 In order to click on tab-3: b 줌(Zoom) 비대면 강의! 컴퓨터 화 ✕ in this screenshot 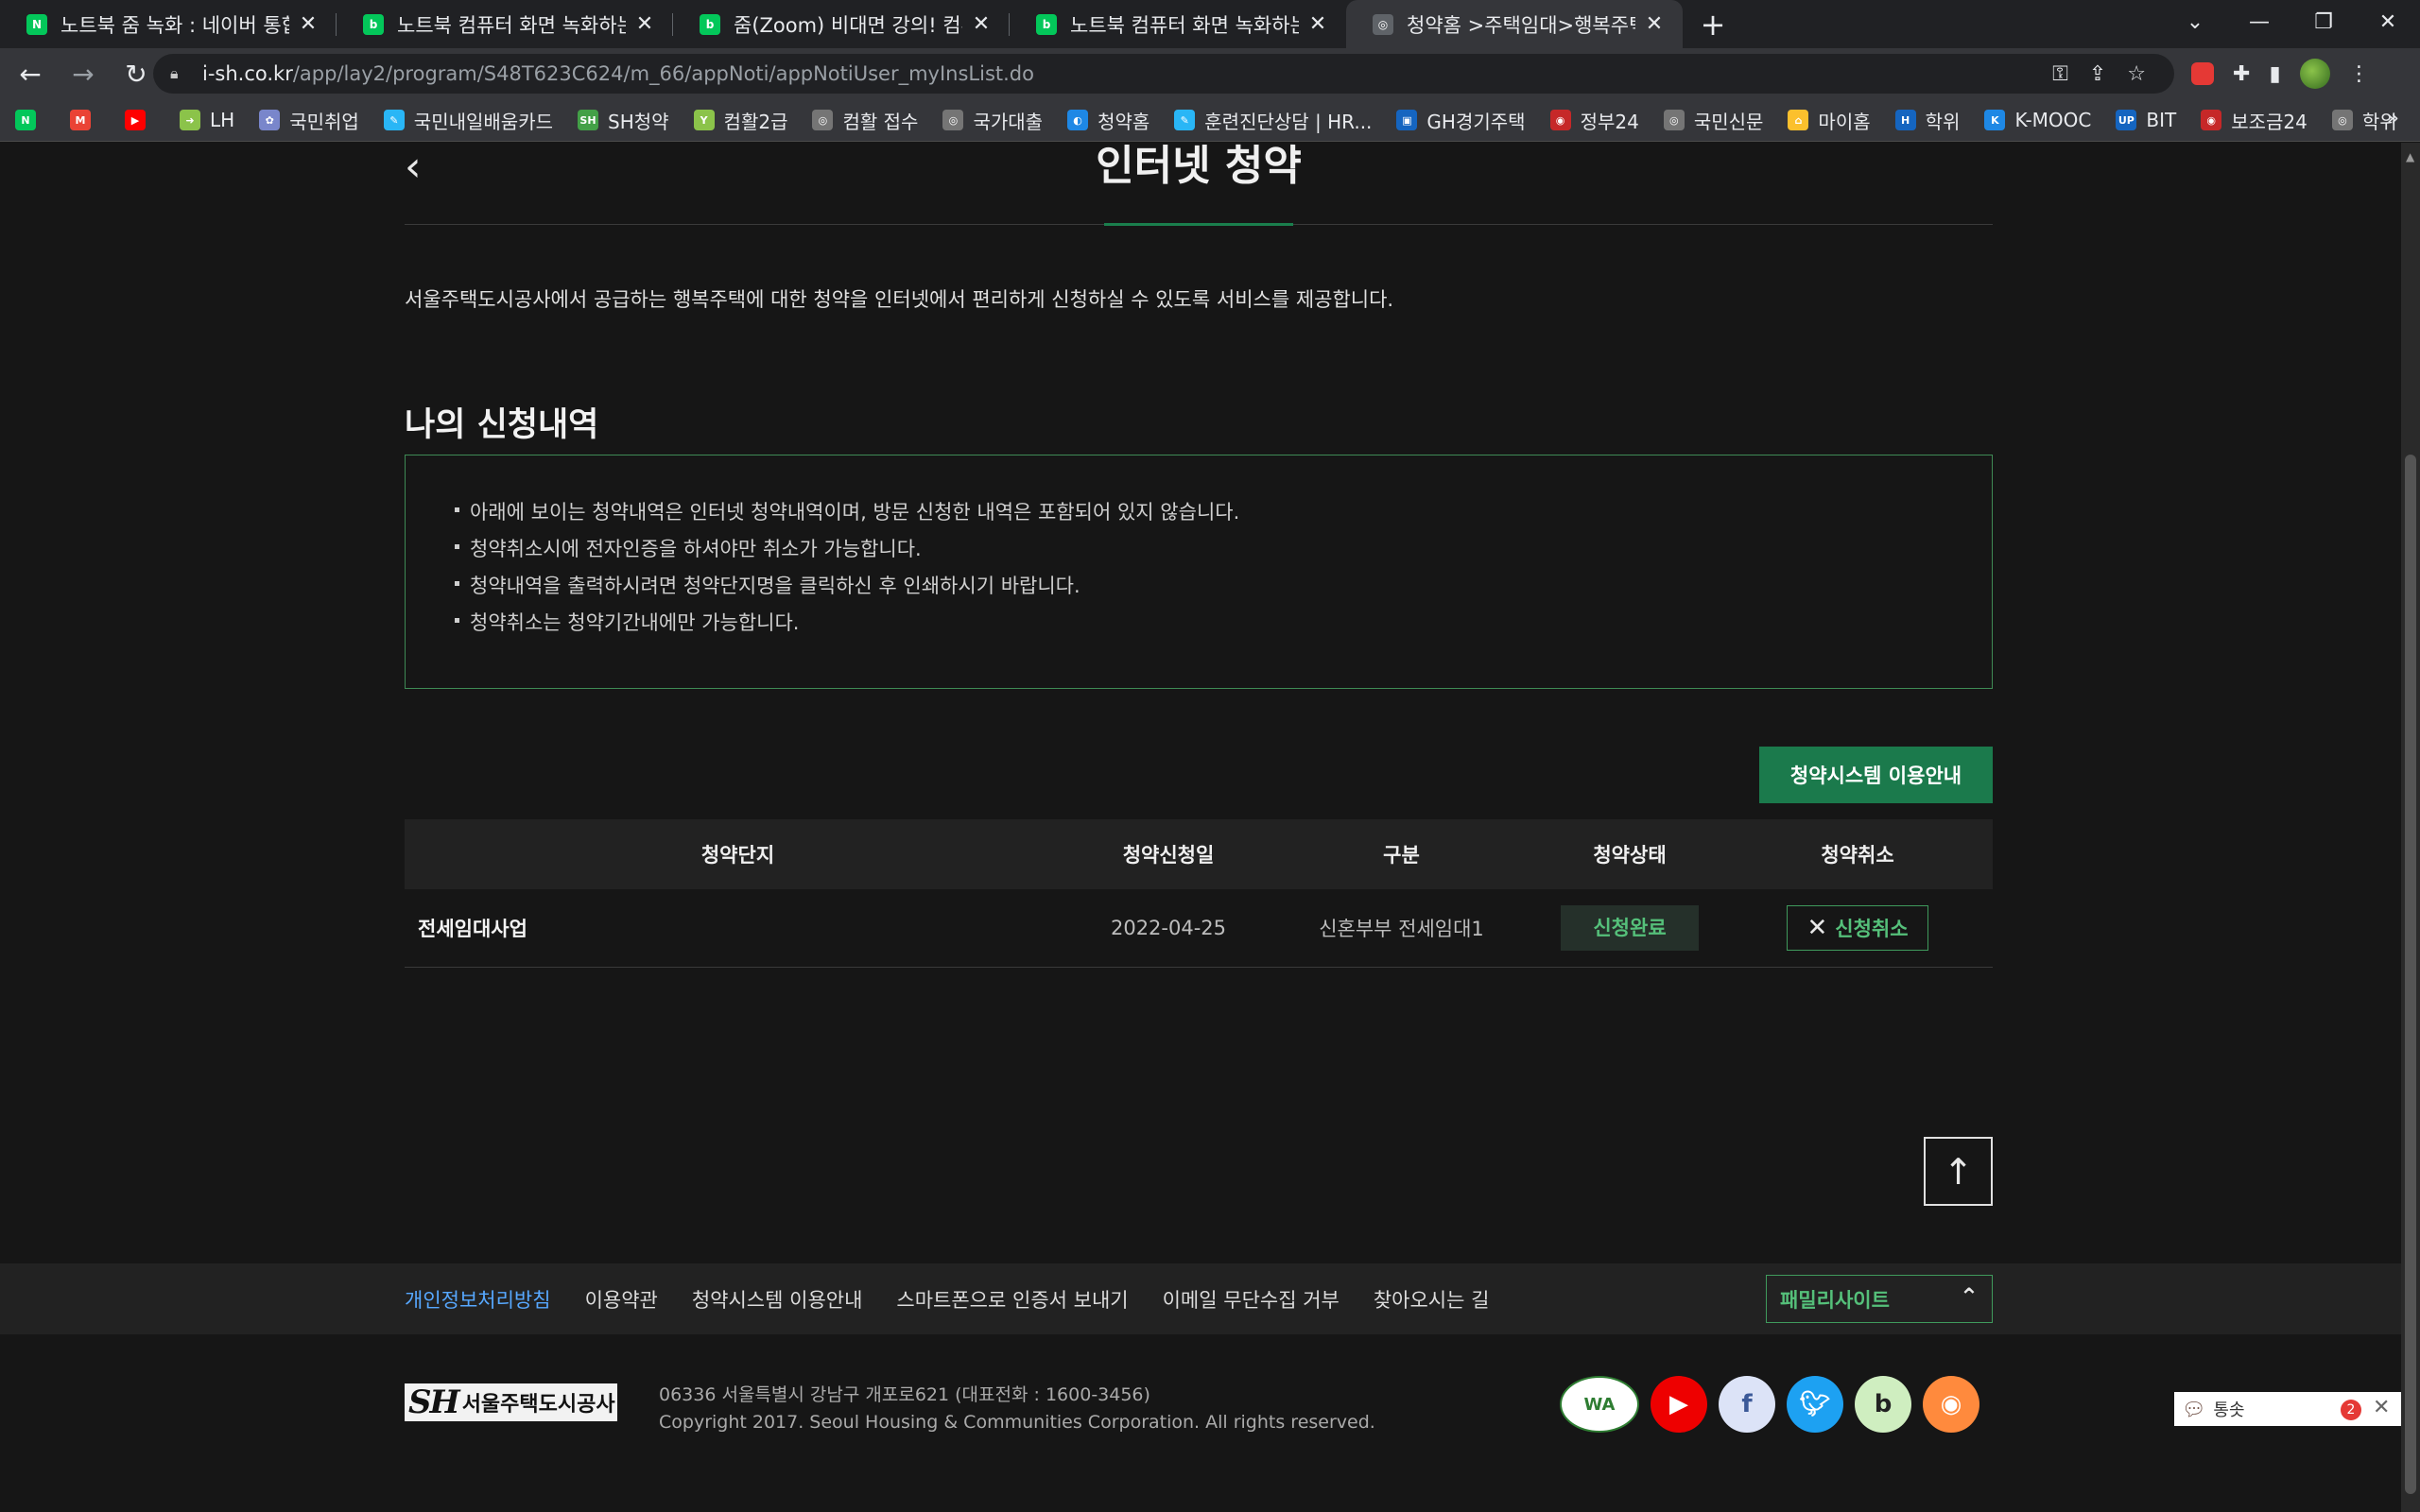, I will do `click(842, 24)`.